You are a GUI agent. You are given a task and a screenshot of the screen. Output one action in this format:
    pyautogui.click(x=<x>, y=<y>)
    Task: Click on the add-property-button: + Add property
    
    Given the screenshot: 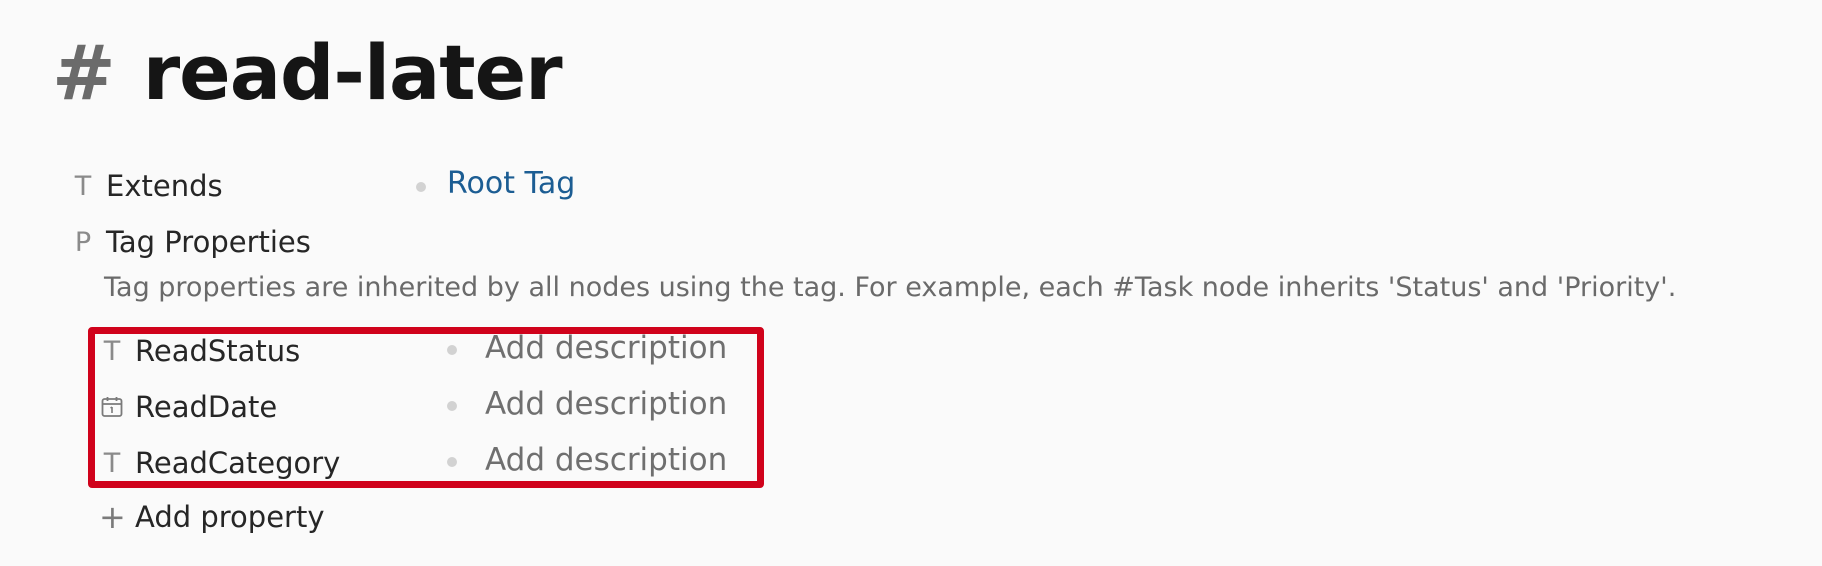 What is the action you would take?
    pyautogui.click(x=212, y=517)
    